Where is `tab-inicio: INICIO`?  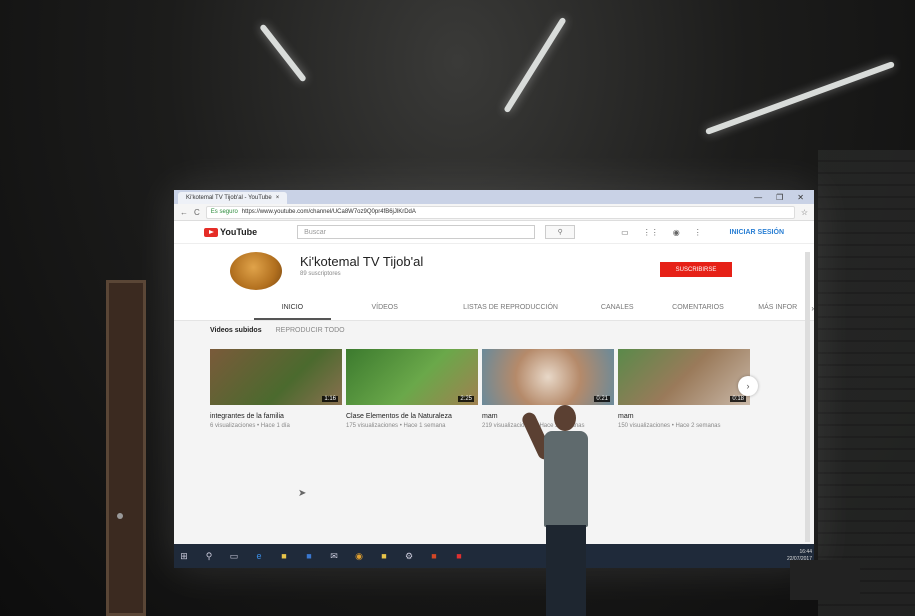
tab-inicio: INICIO is located at coordinates (292, 308).